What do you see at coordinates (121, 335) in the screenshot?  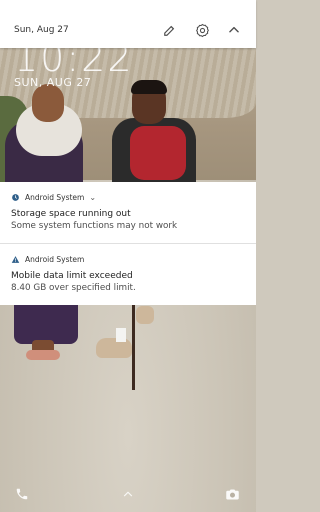 I see `wallpaper-sock` at bounding box center [121, 335].